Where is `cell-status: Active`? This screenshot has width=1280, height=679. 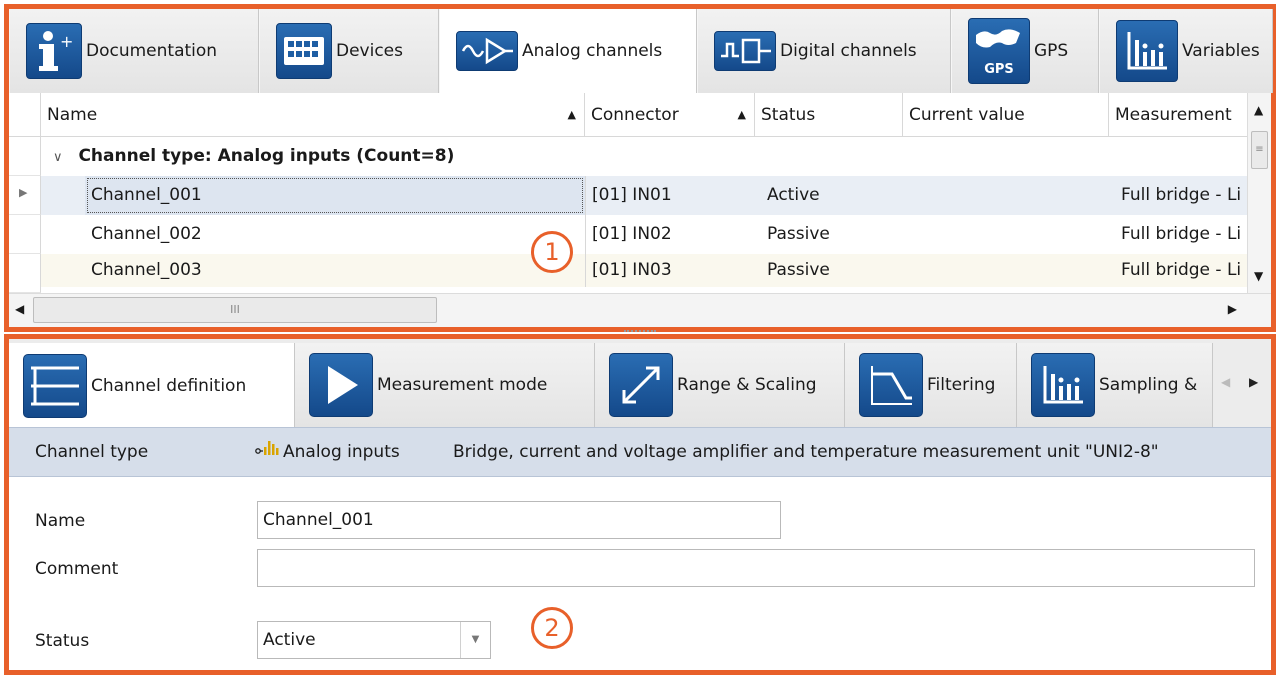
cell-status: Active is located at coordinates (835, 195).